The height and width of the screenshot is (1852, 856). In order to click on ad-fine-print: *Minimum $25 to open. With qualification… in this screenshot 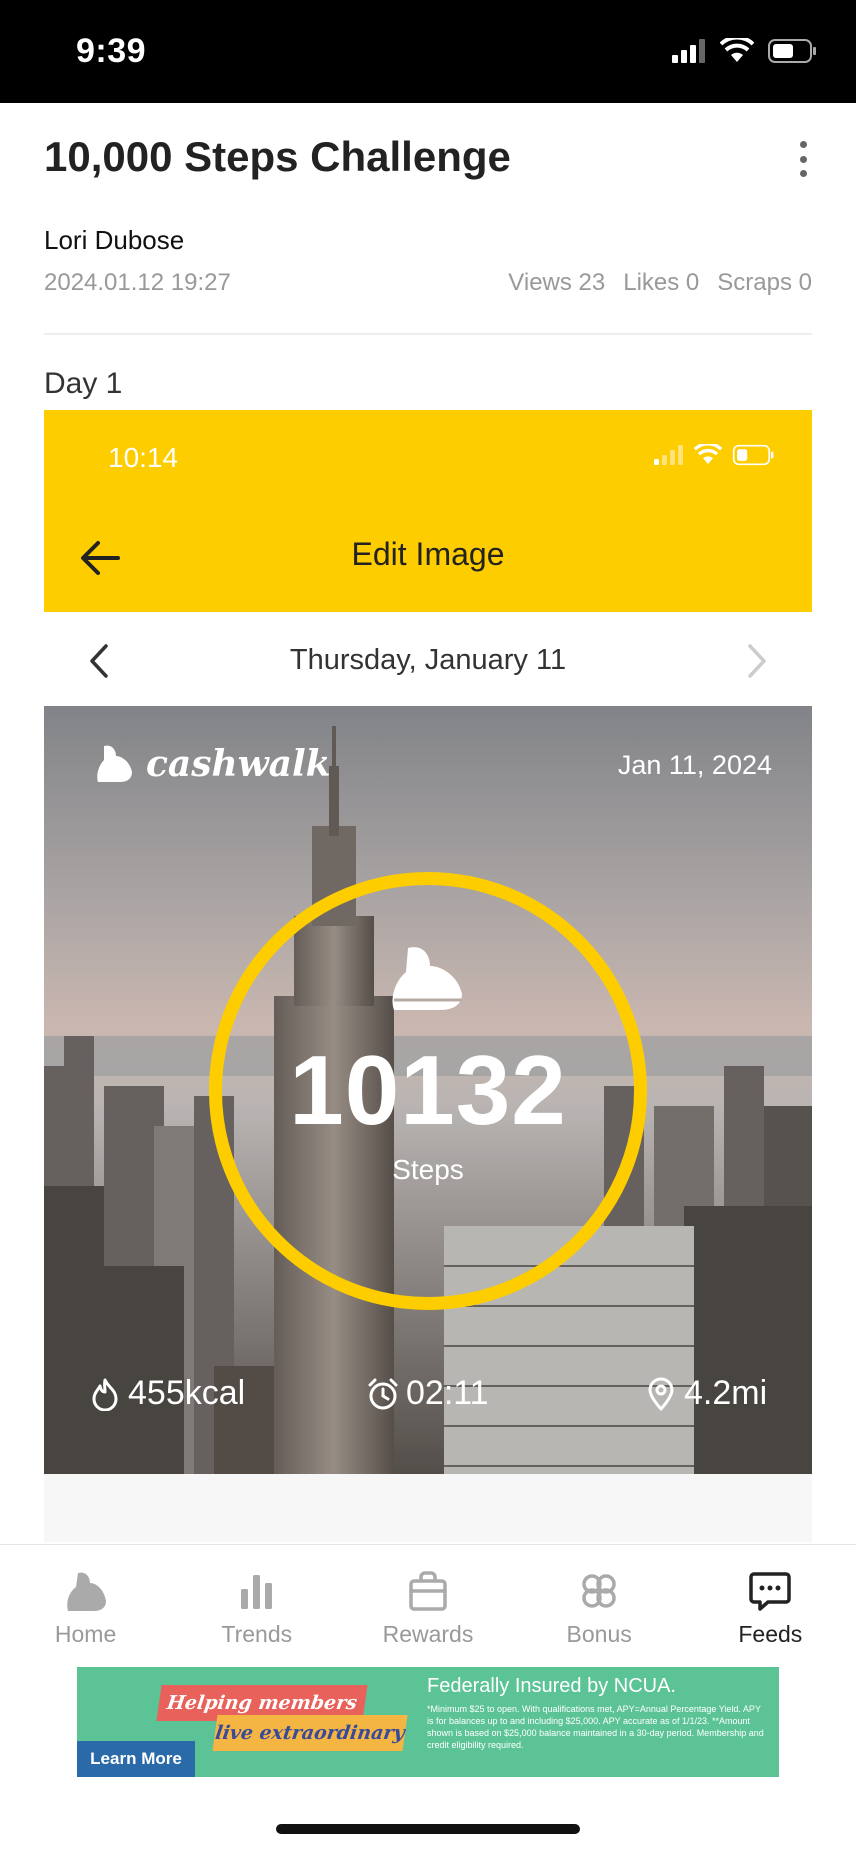, I will do `click(595, 1727)`.